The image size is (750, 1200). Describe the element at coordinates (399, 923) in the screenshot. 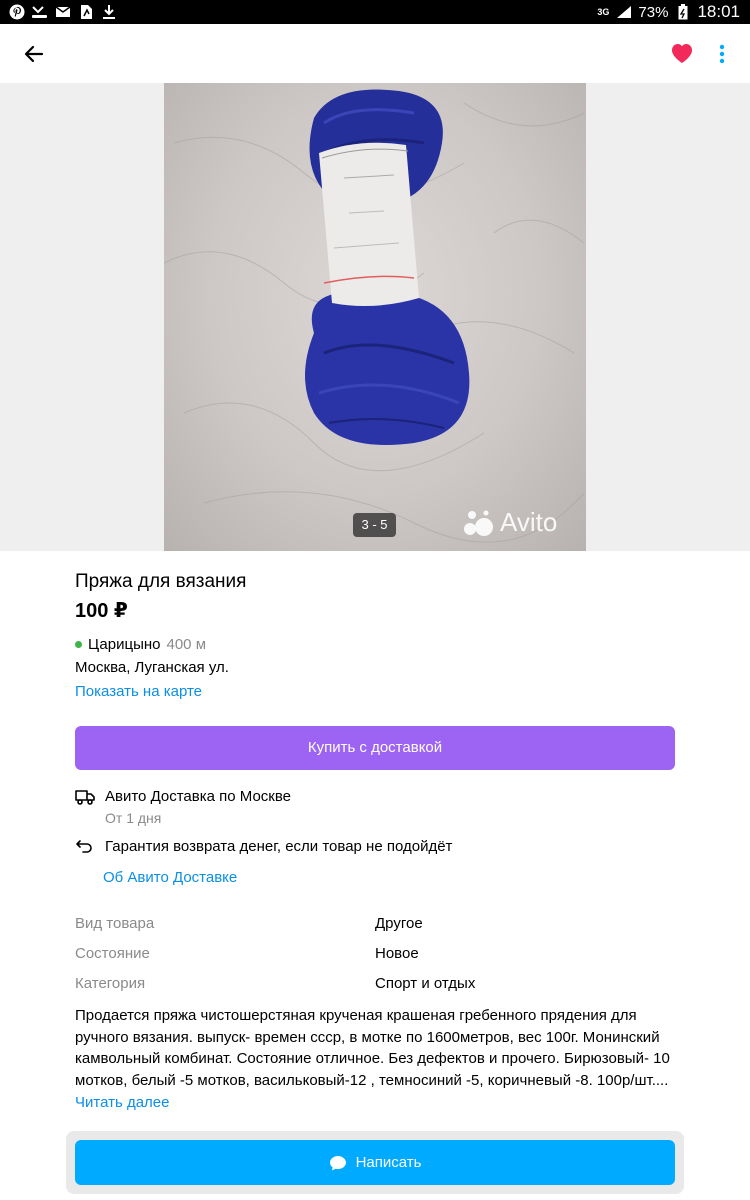

I see `param-value: Другое` at that location.